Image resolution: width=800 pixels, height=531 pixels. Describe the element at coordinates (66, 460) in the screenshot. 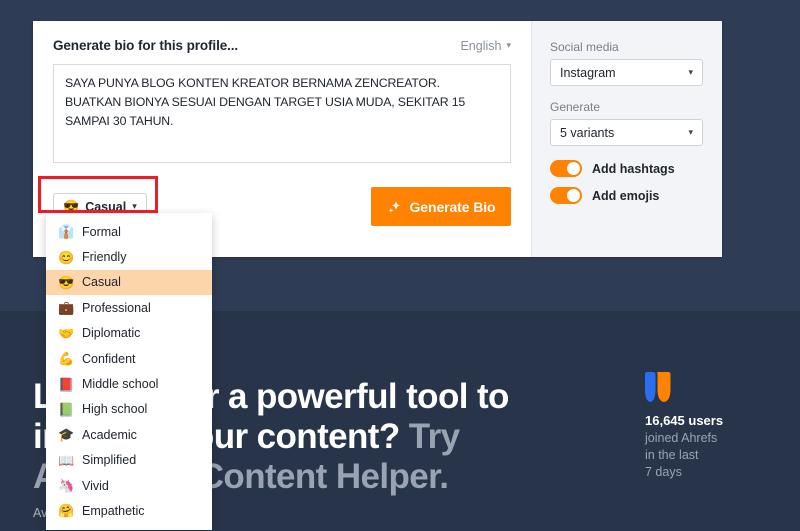

I see `tone-menu-item-emoji-icon: 📖` at that location.